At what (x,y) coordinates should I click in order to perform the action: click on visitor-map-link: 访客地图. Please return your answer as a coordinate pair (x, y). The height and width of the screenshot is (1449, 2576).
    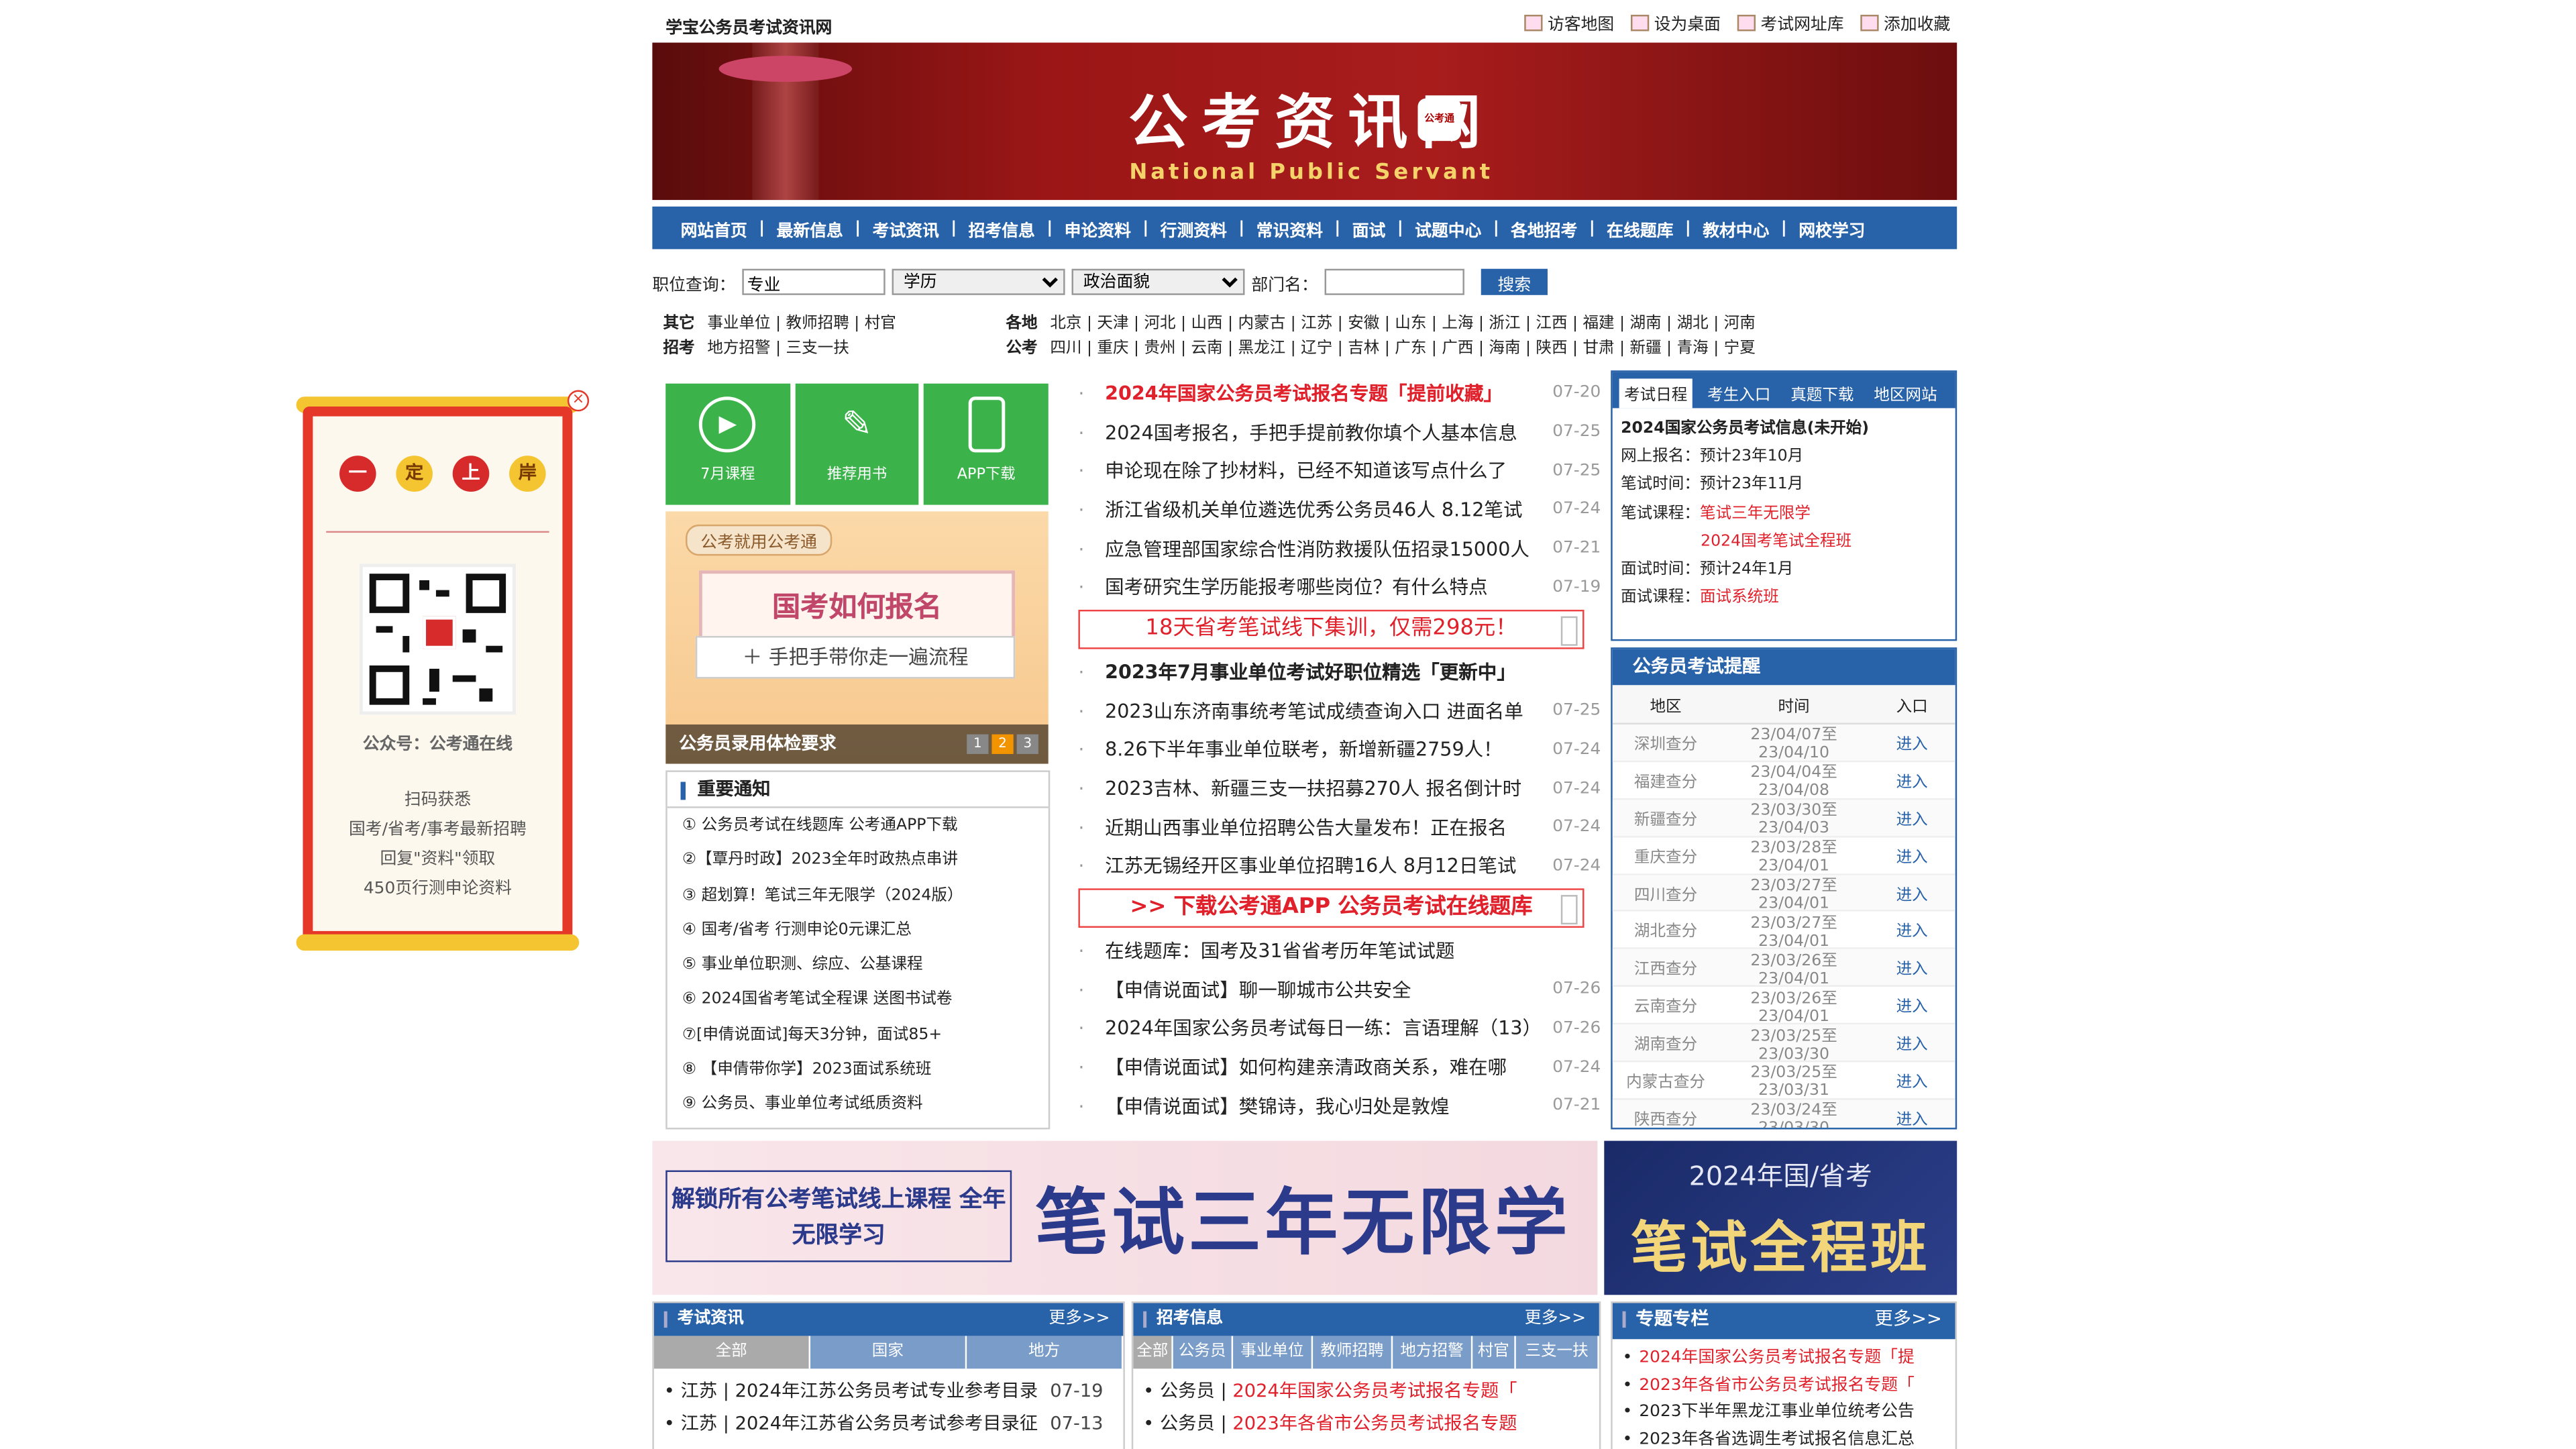
    Looking at the image, I should click on (1569, 22).